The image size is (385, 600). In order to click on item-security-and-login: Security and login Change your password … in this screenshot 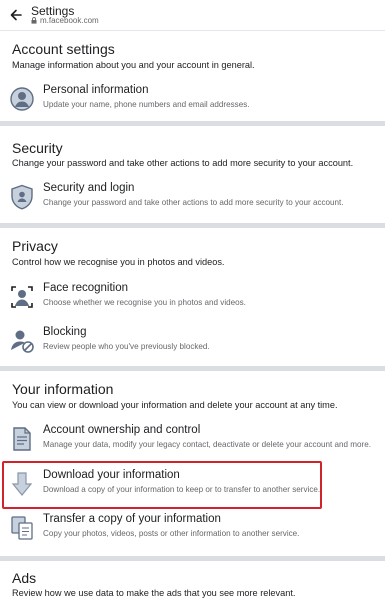, I will do `click(192, 199)`.